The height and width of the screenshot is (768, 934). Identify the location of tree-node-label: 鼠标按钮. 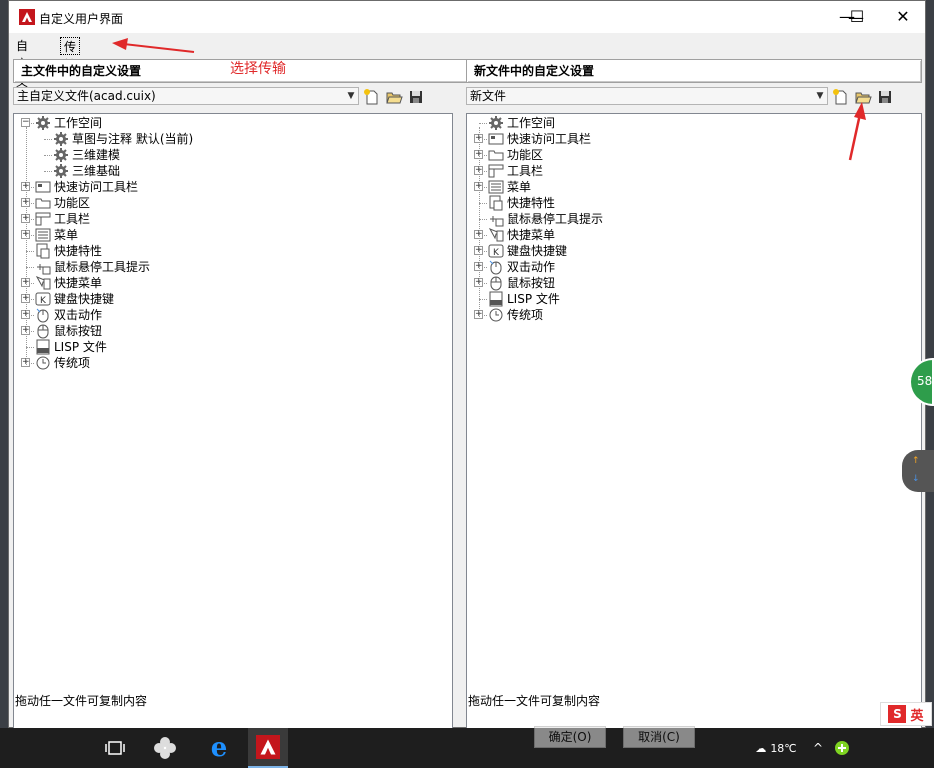
(78, 331).